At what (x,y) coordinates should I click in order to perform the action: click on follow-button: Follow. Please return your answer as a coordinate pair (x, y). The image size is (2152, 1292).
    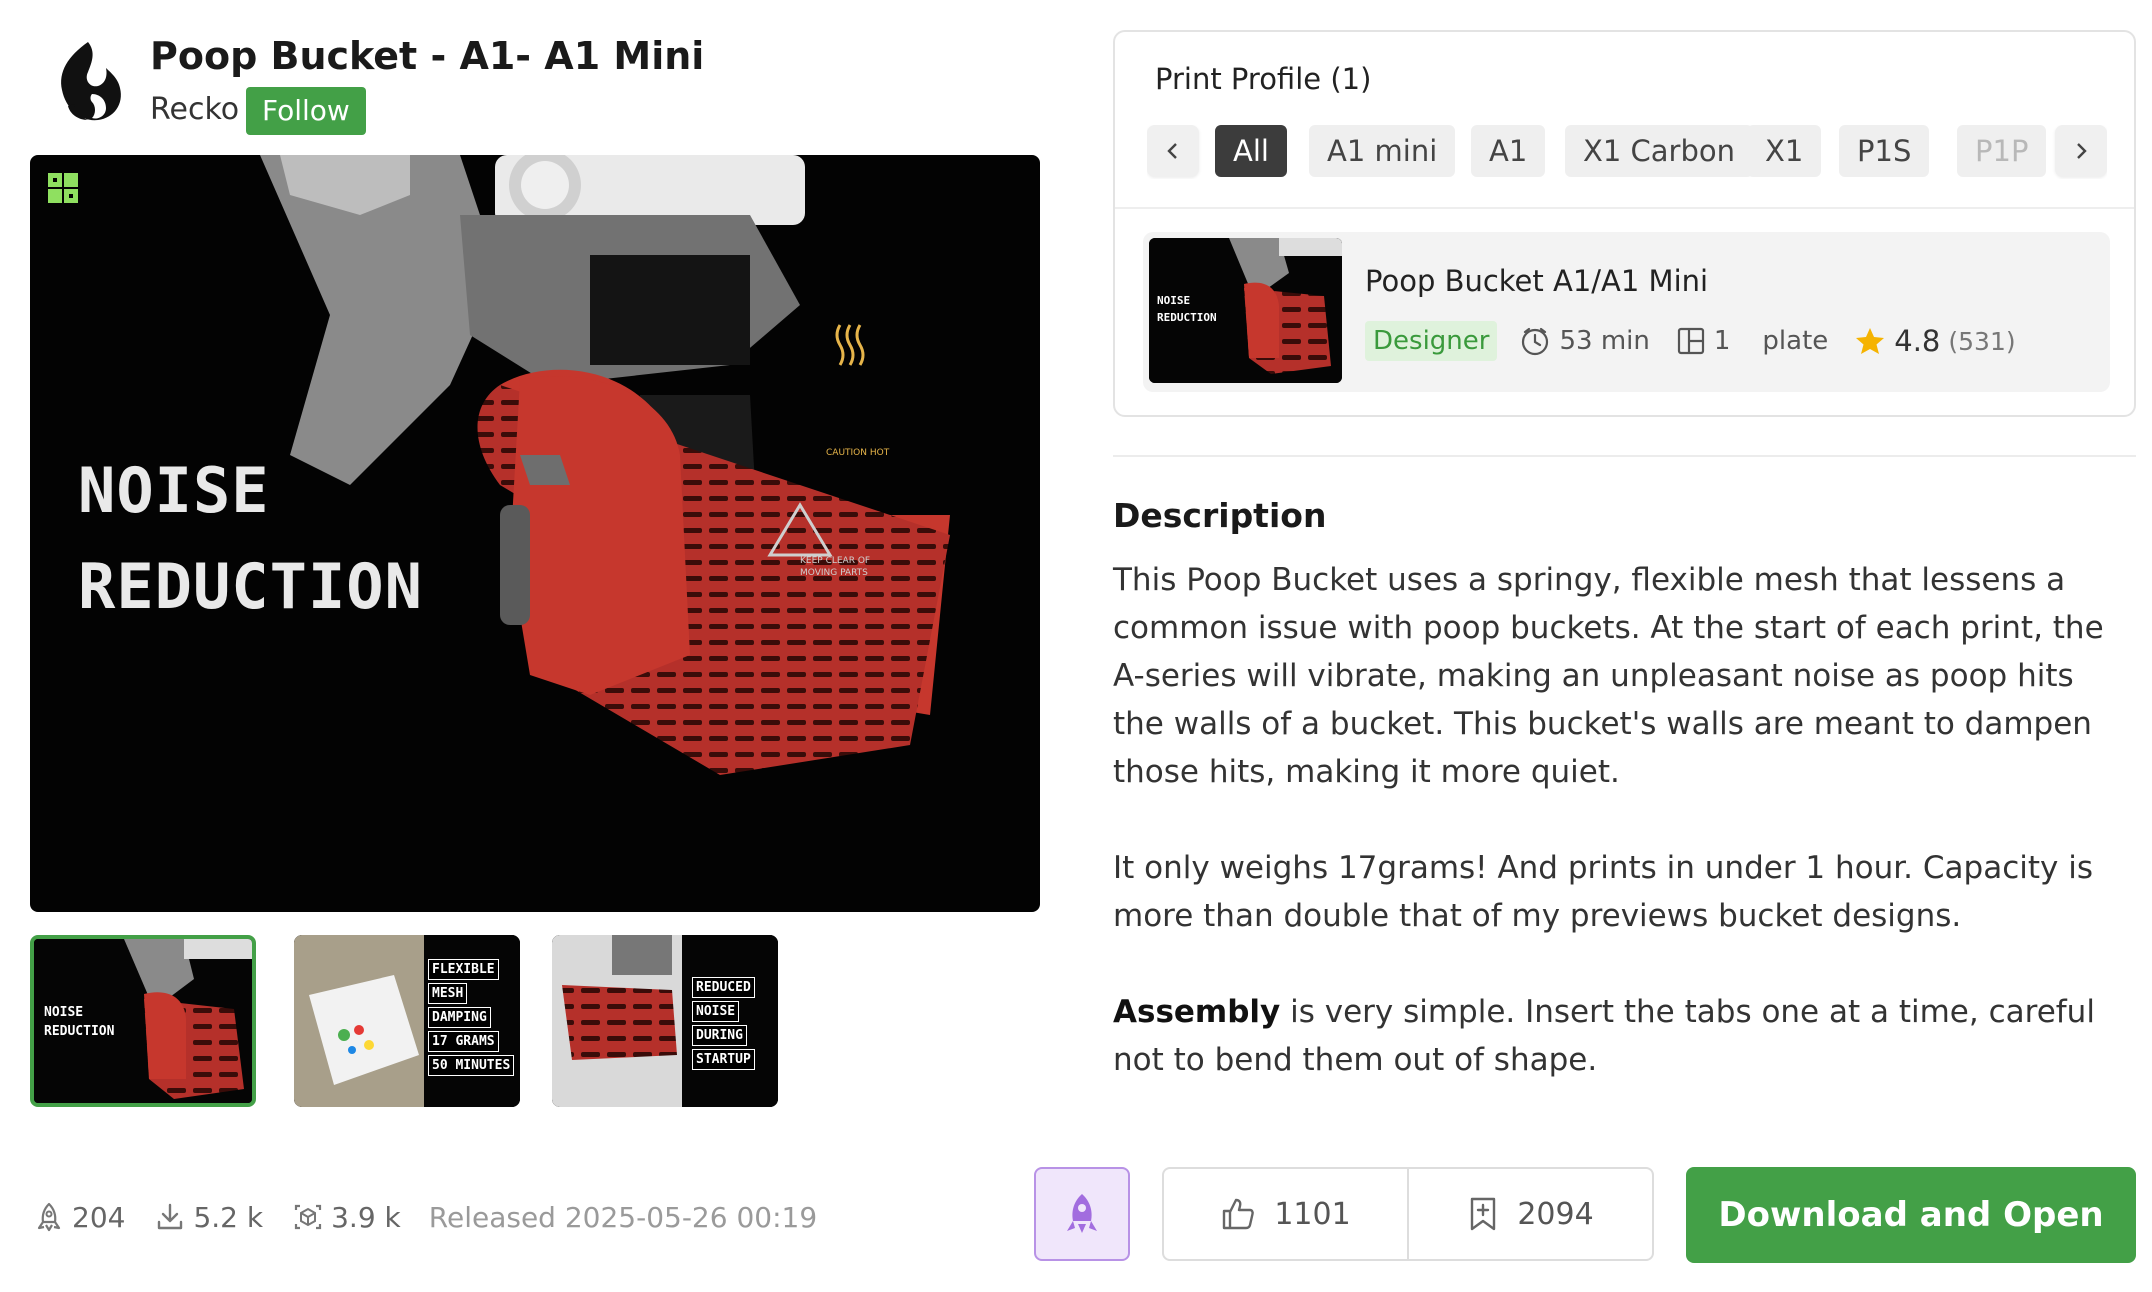
    Looking at the image, I should click on (306, 111).